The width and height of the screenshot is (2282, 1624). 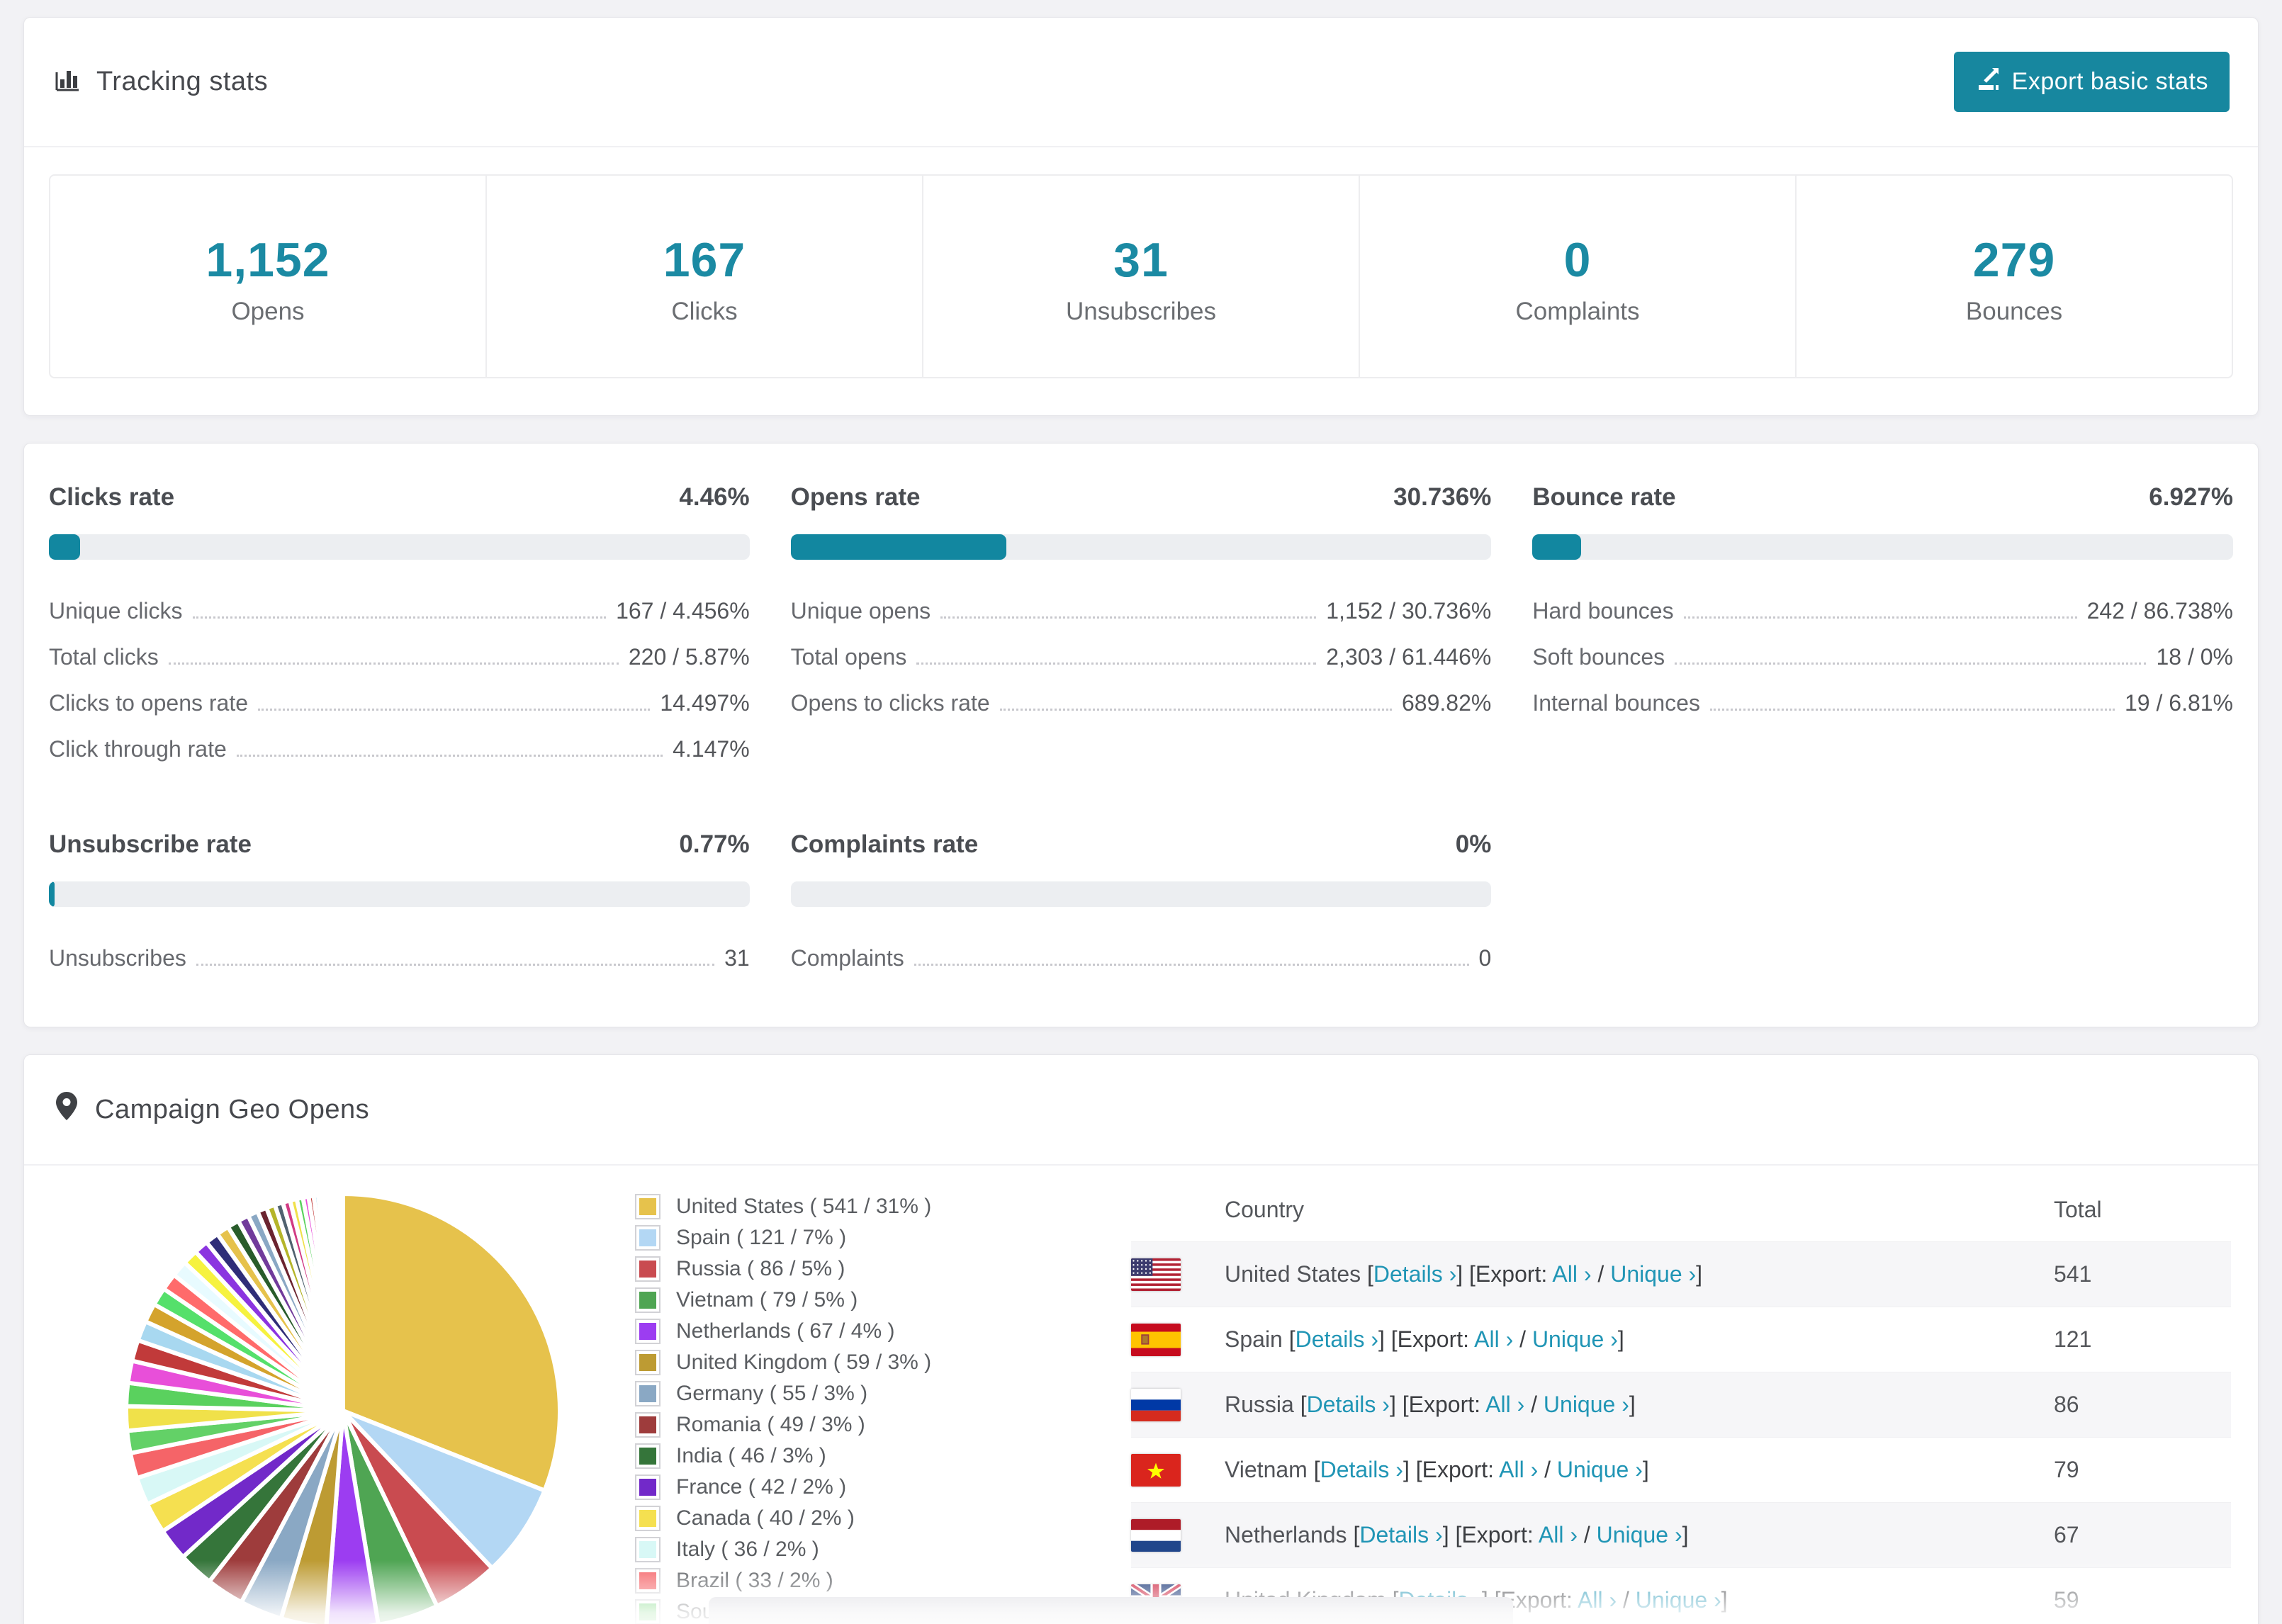 I want to click on total-cell: 67, so click(x=2066, y=1535).